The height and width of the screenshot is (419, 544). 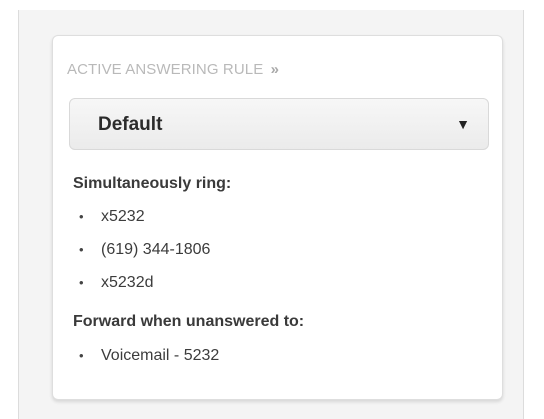 I want to click on answering-rule-selected-value: Default, so click(x=130, y=124).